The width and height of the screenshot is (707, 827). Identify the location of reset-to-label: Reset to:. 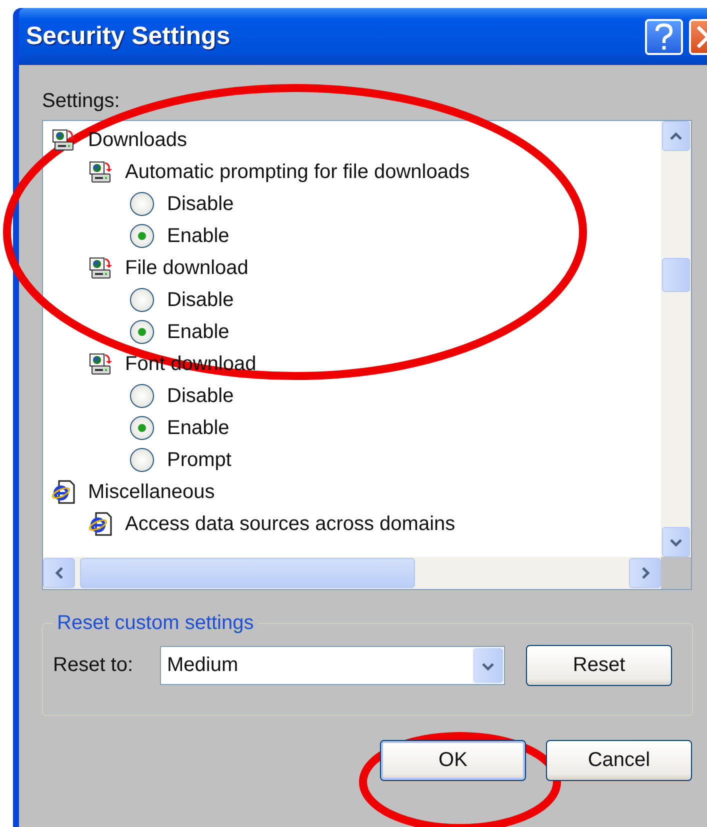
(93, 665).